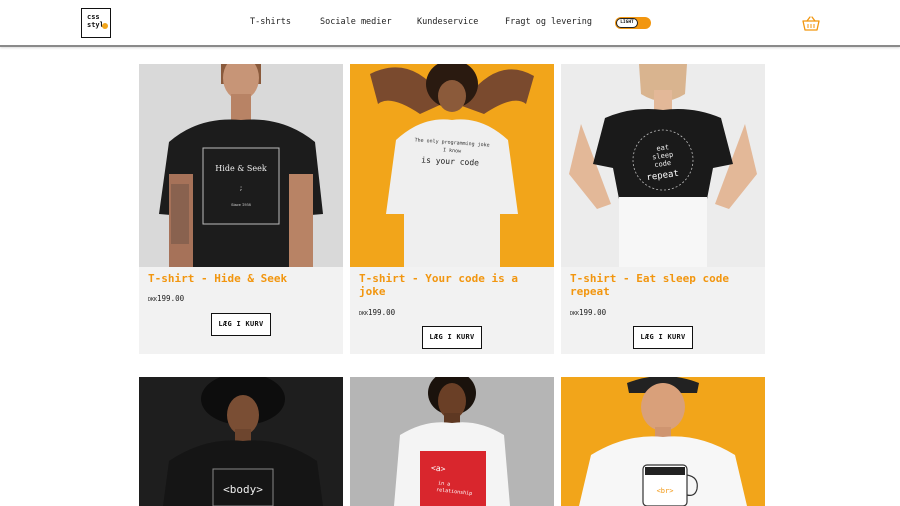 This screenshot has width=900, height=506. Describe the element at coordinates (548, 22) in the screenshot. I see `nav-link-shipping: Fragt og levering` at that location.